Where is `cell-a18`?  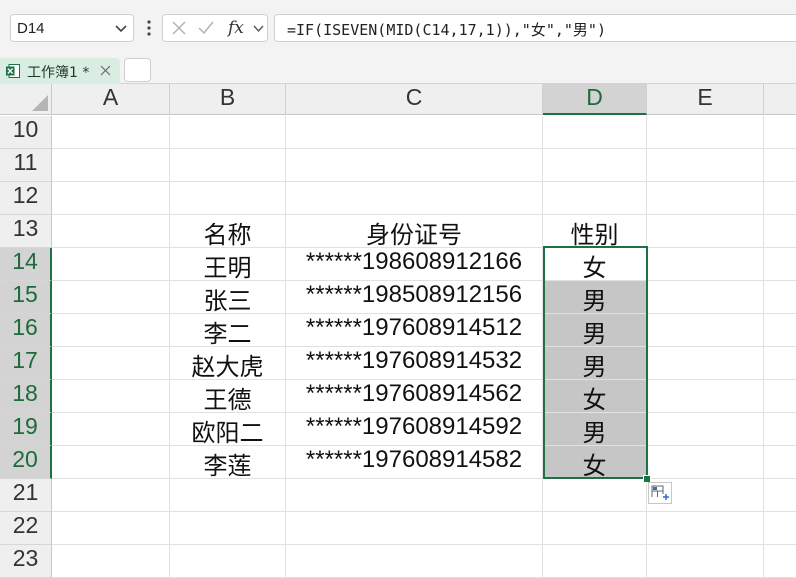
cell-a18 is located at coordinates (111, 396).